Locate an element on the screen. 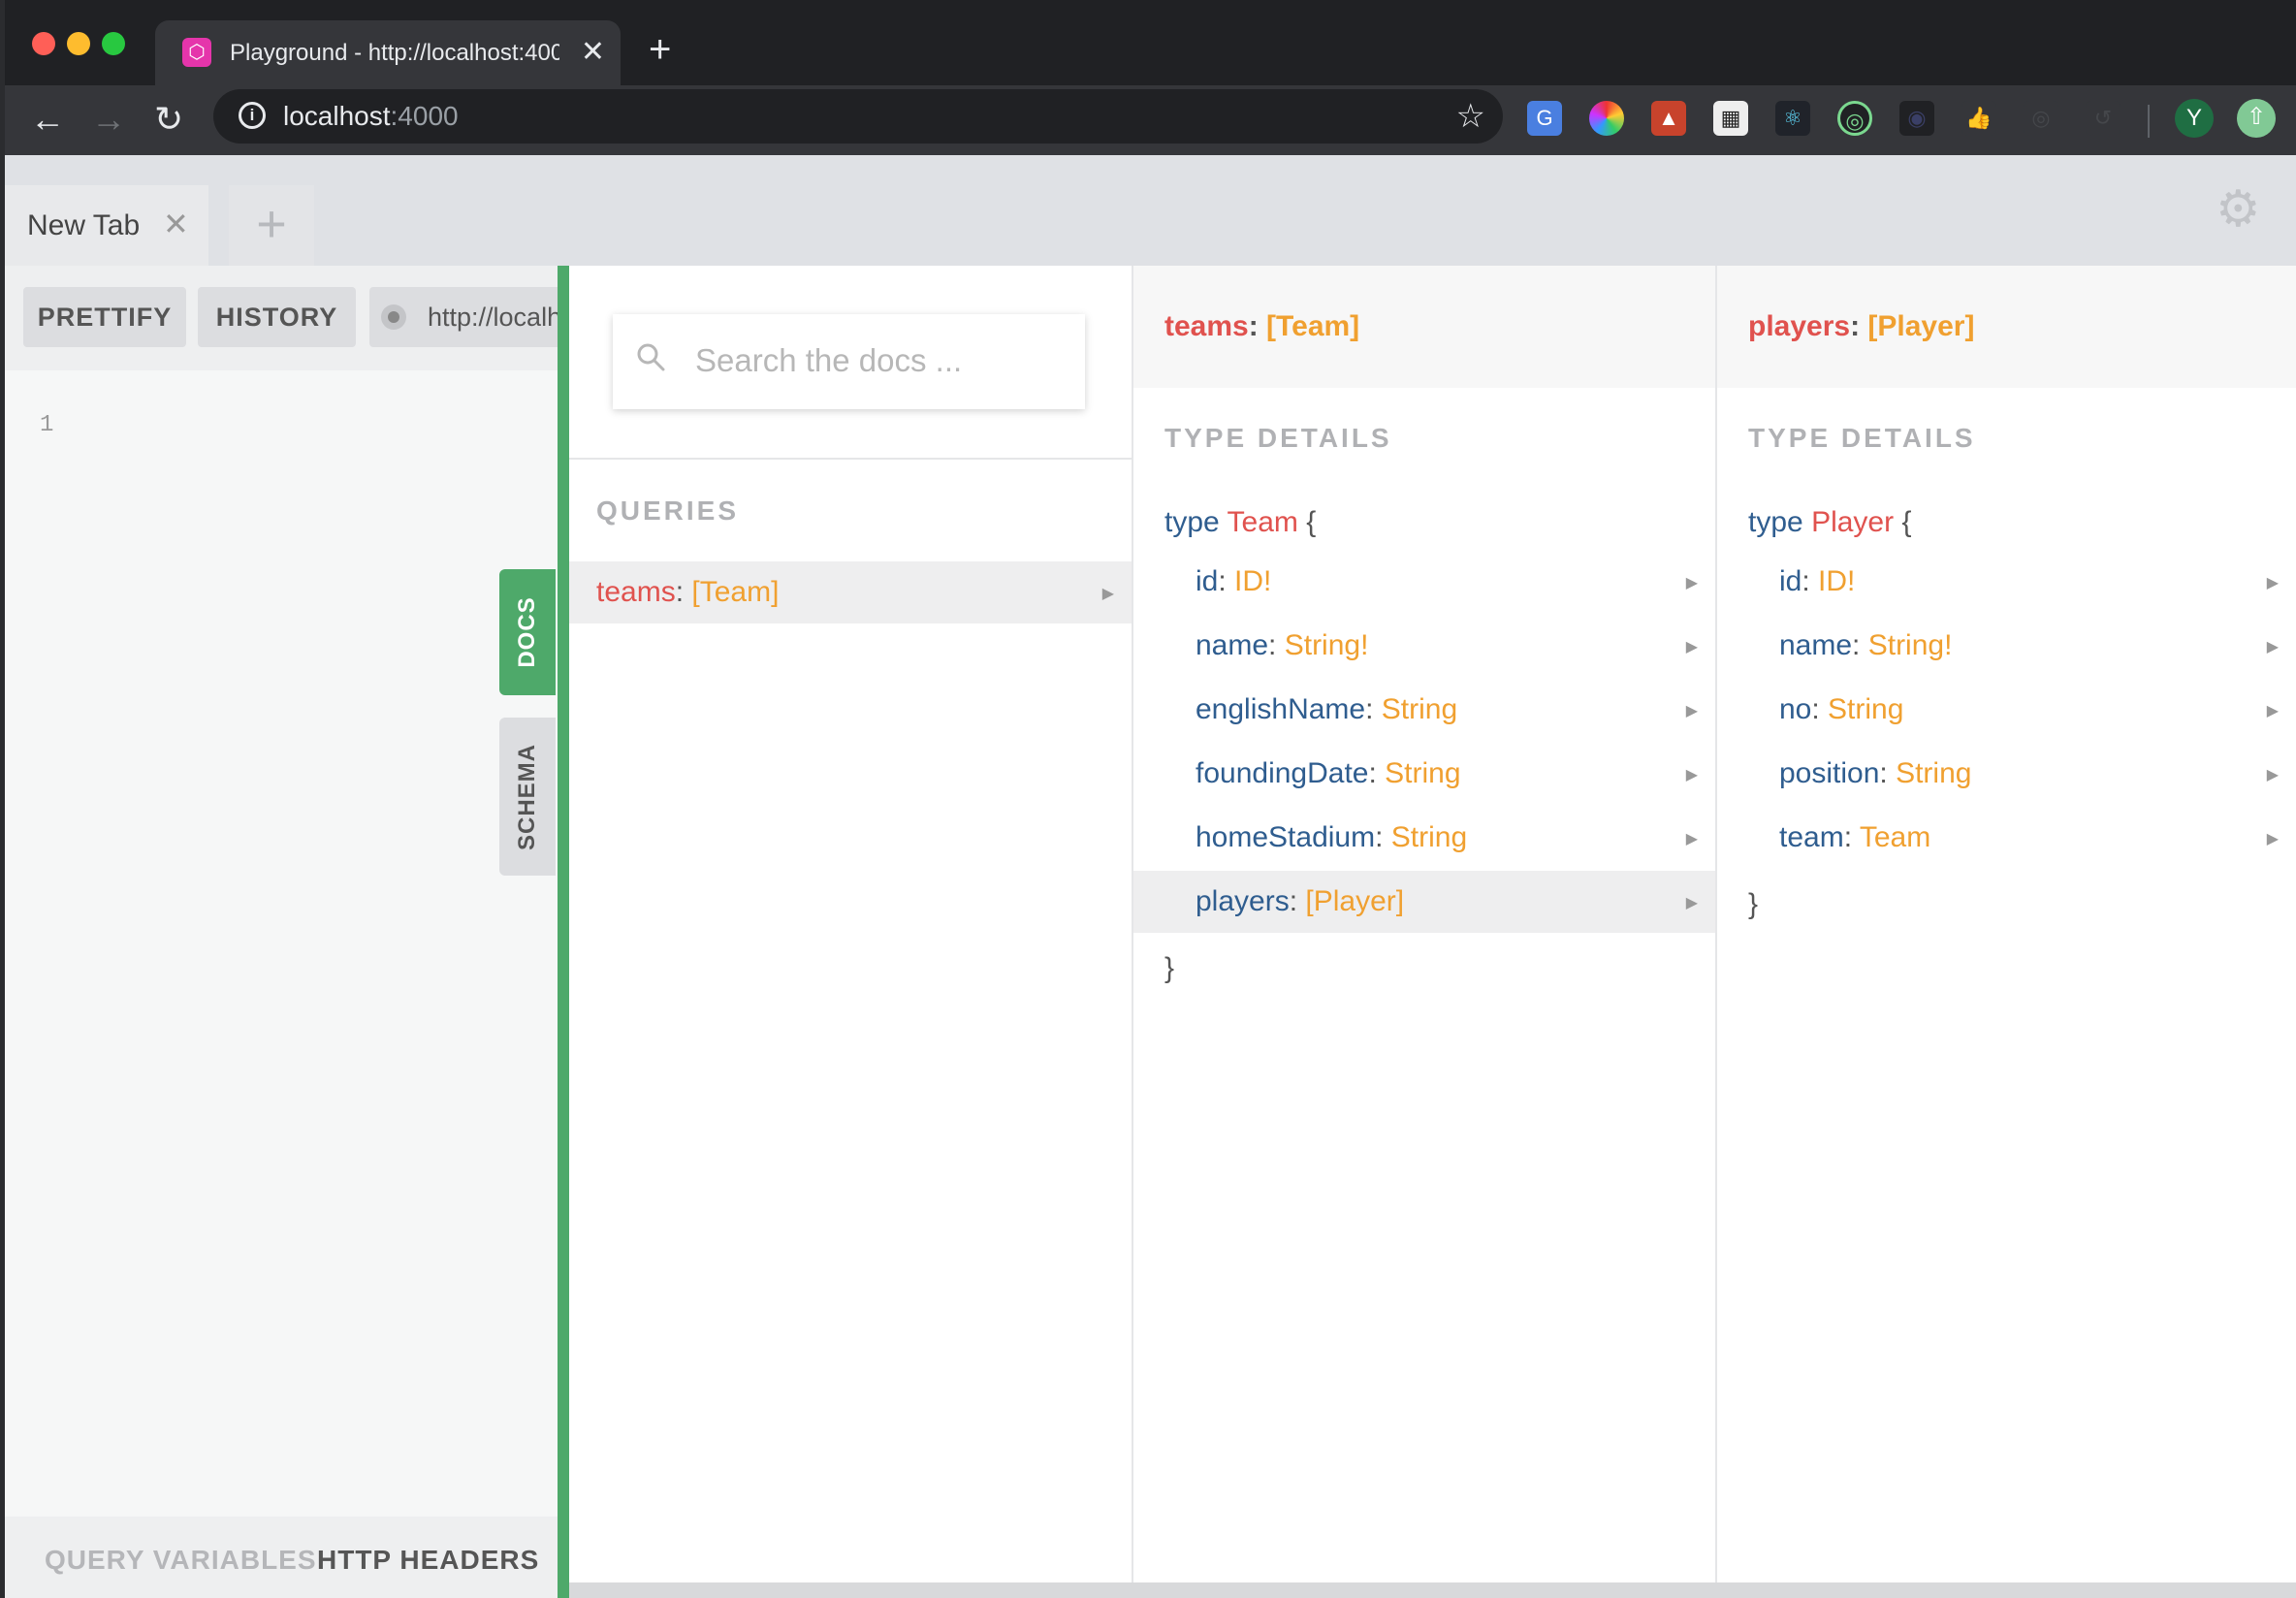 The height and width of the screenshot is (1598, 2296). field-name: foundingDate is located at coordinates (1282, 773).